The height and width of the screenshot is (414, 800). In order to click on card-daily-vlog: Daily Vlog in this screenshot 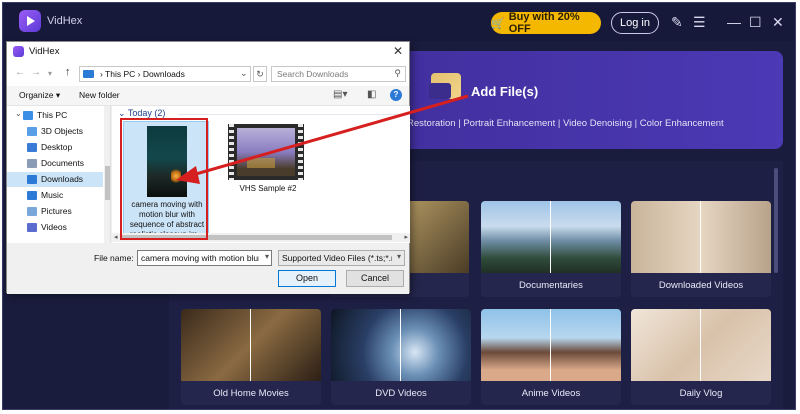, I will do `click(701, 357)`.